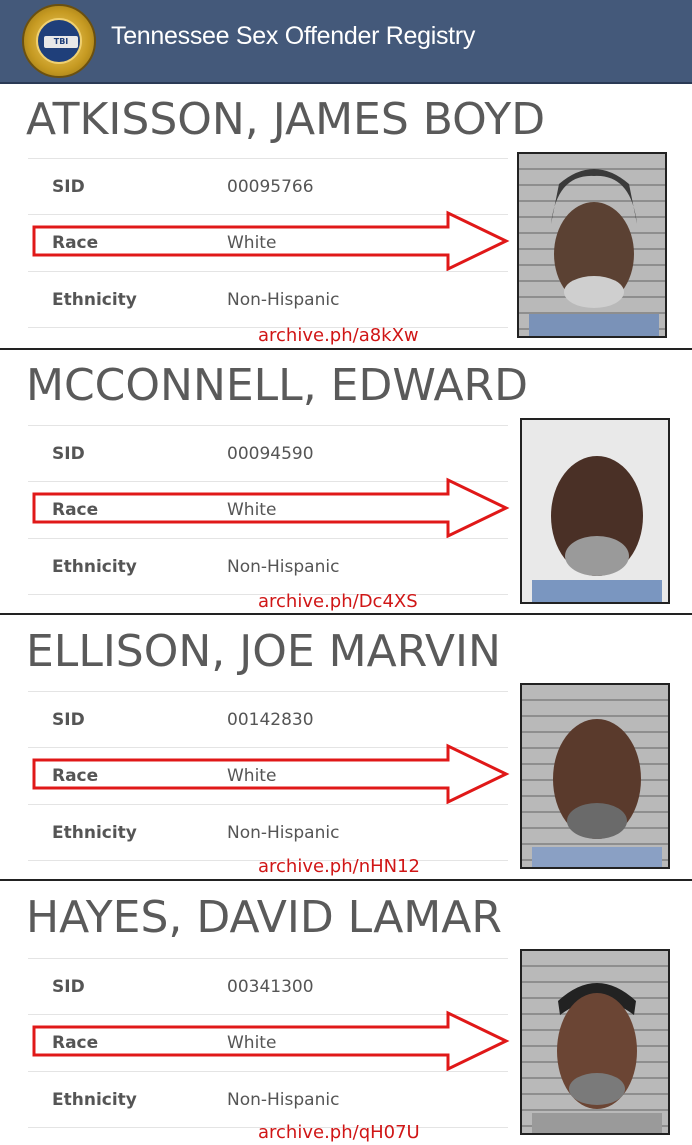 This screenshot has width=692, height=1145. What do you see at coordinates (339, 866) in the screenshot?
I see `archive-link: archive.ph/nHN12` at bounding box center [339, 866].